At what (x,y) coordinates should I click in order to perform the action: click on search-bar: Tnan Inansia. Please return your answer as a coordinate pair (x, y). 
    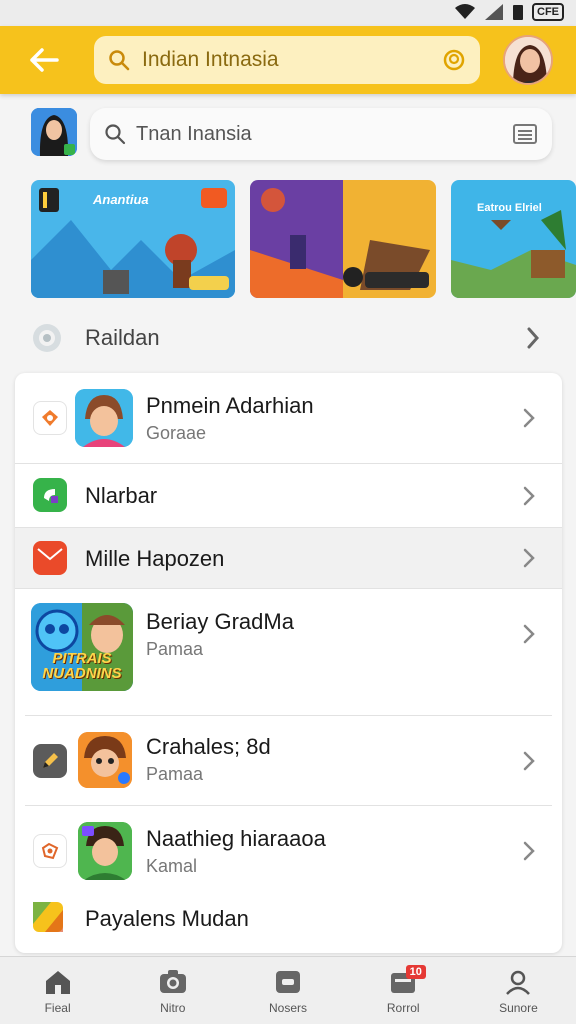
    Looking at the image, I should click on (321, 134).